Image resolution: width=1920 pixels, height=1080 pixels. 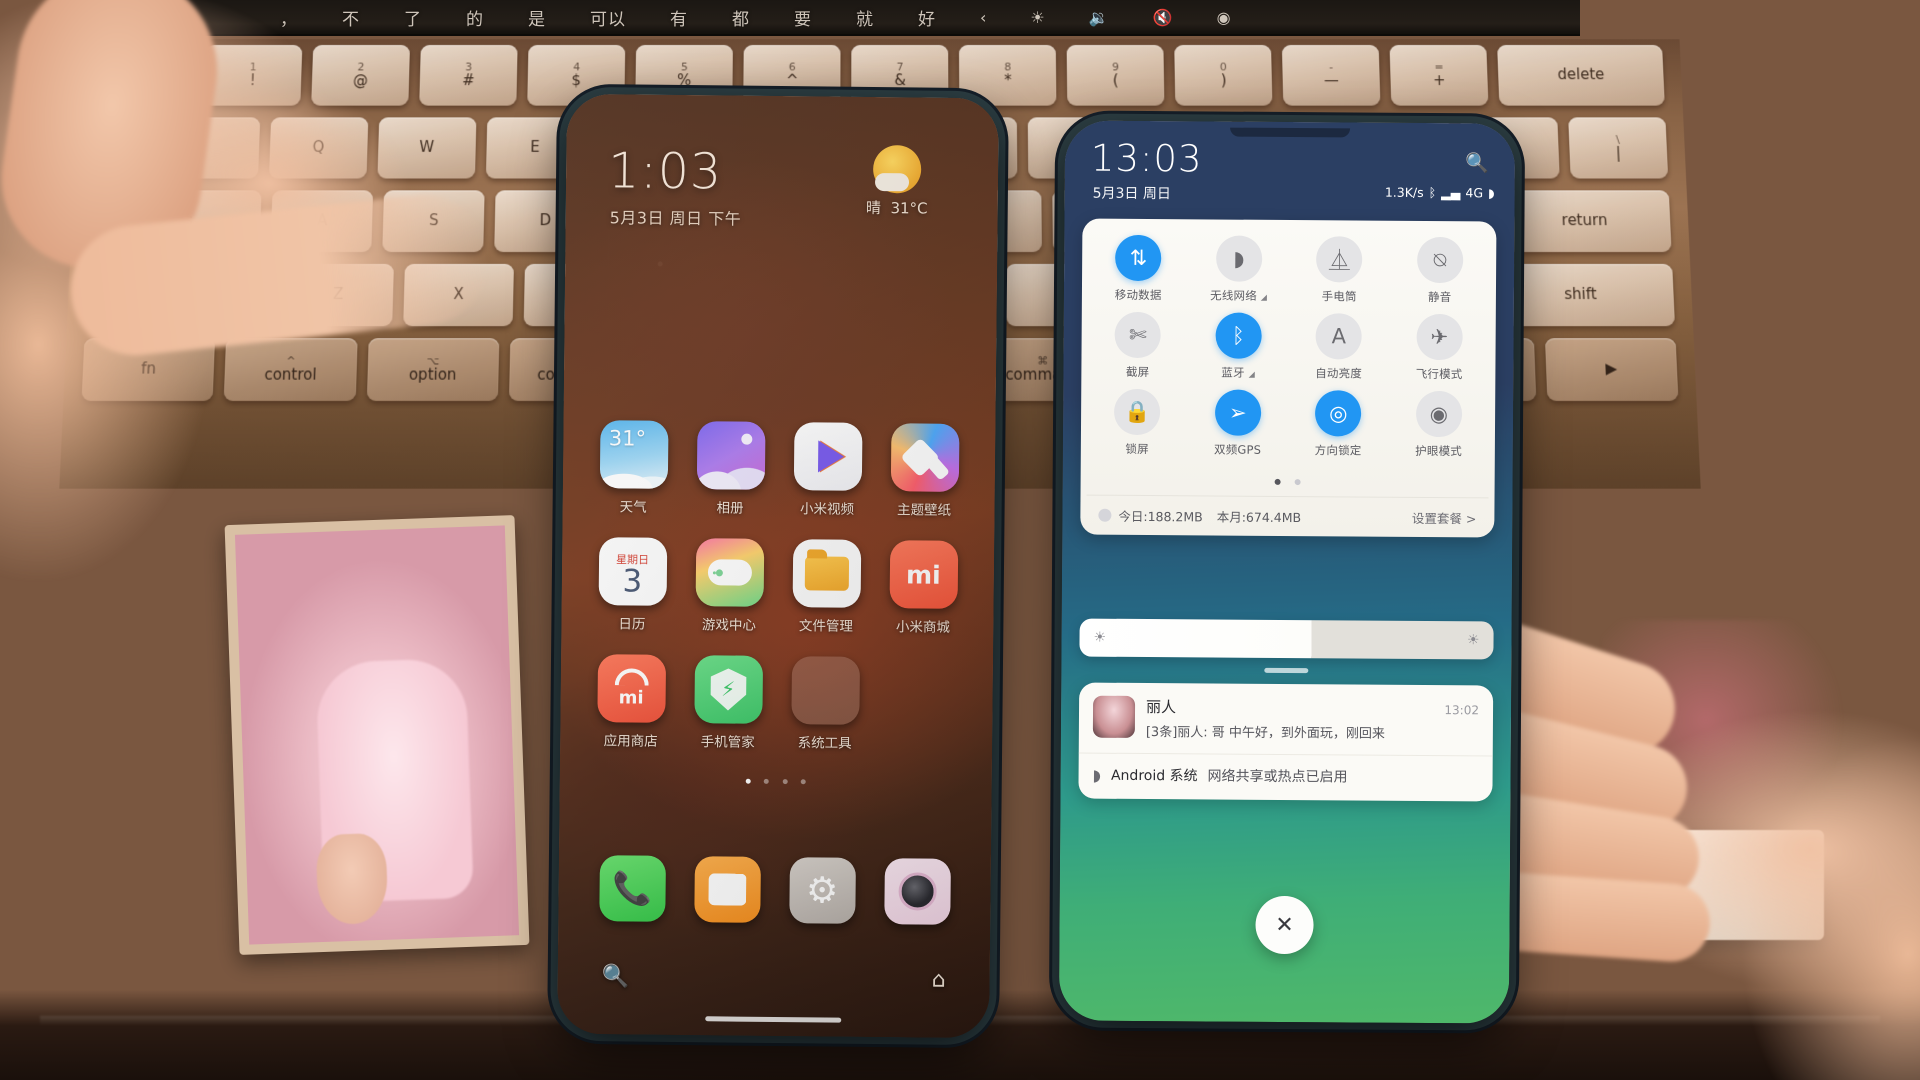 I want to click on qs-bluetooth: ᛒ 蓝牙 ◢, so click(x=1238, y=346).